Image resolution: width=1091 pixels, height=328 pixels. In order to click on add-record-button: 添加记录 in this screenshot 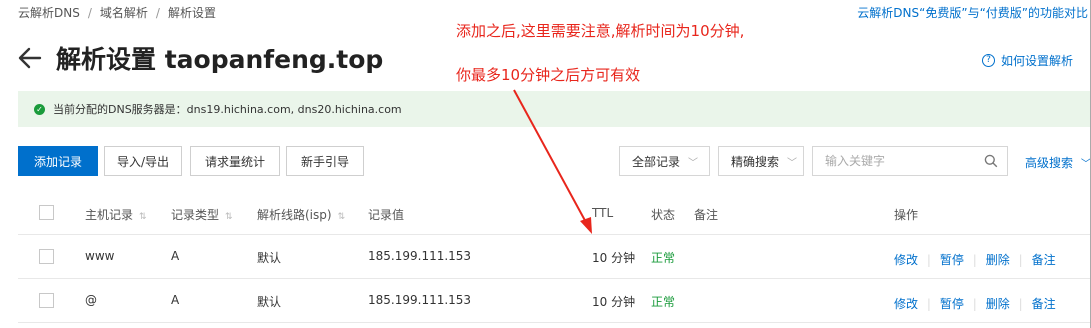, I will do `click(58, 161)`.